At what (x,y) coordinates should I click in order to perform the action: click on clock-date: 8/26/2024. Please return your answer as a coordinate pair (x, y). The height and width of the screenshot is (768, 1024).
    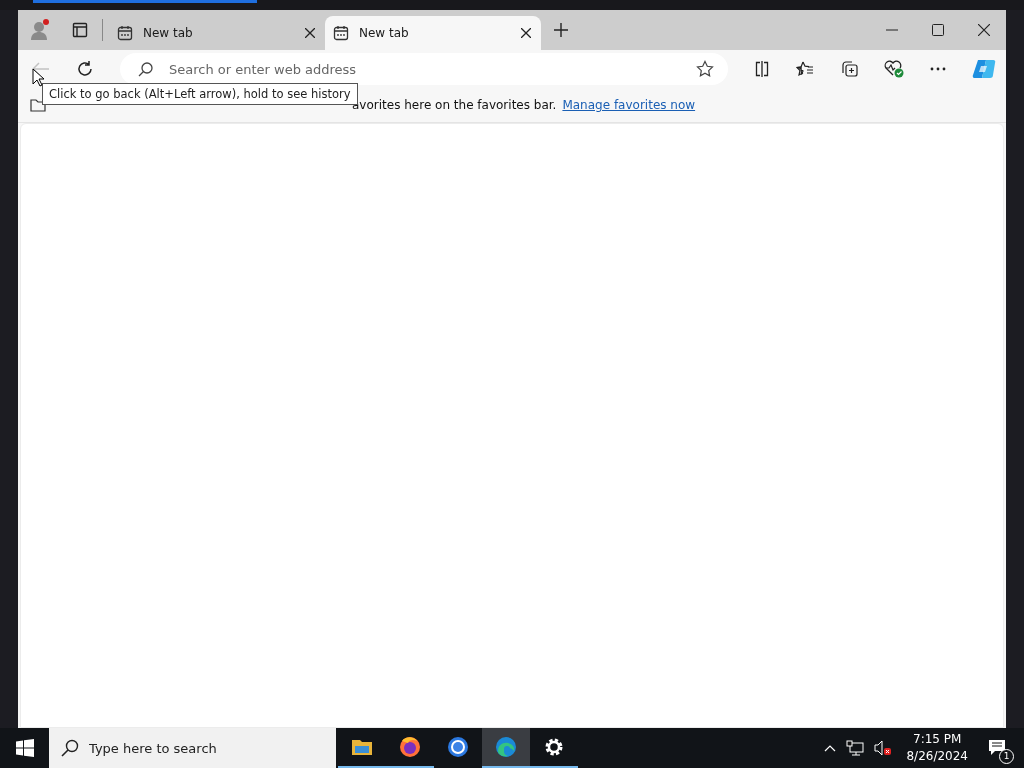
    Looking at the image, I should click on (937, 756).